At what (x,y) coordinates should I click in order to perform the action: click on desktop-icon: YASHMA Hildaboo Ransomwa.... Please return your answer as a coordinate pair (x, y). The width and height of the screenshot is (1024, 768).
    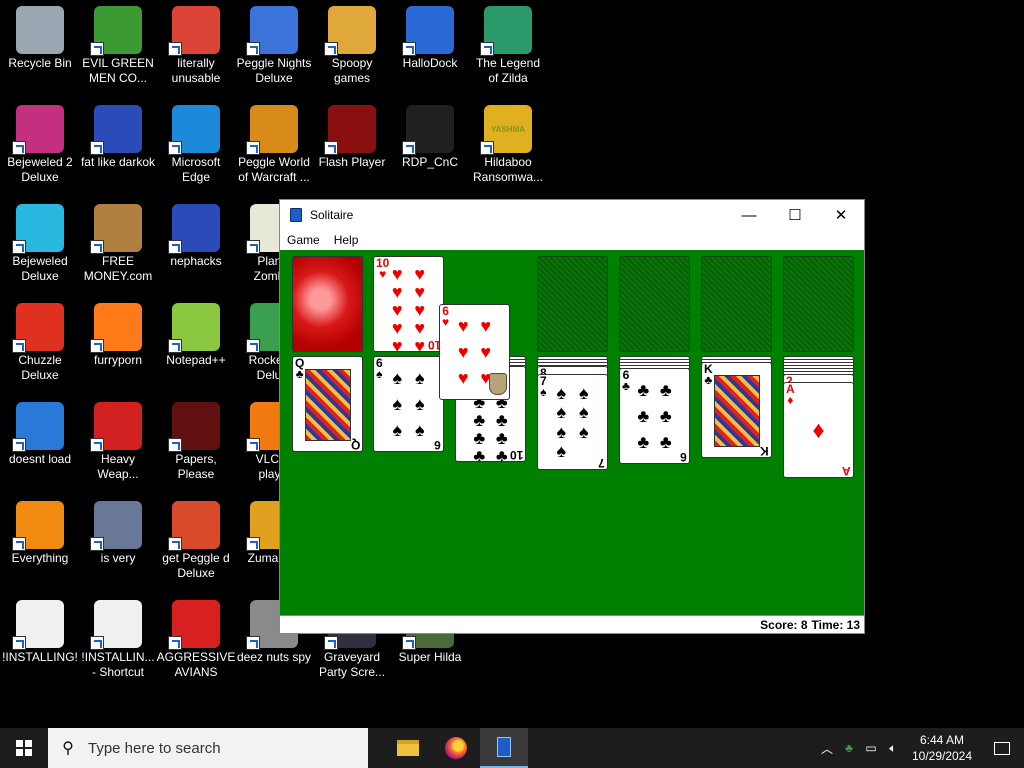
    Looking at the image, I should click on (508, 142).